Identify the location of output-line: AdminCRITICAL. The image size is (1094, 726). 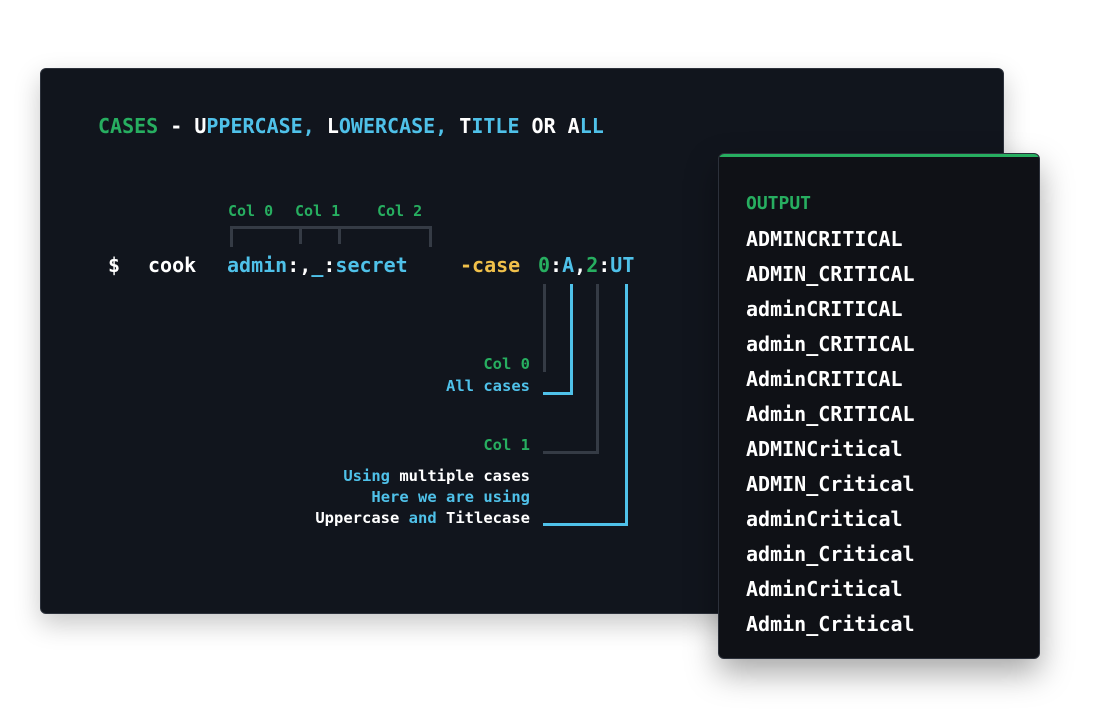
(824, 379).